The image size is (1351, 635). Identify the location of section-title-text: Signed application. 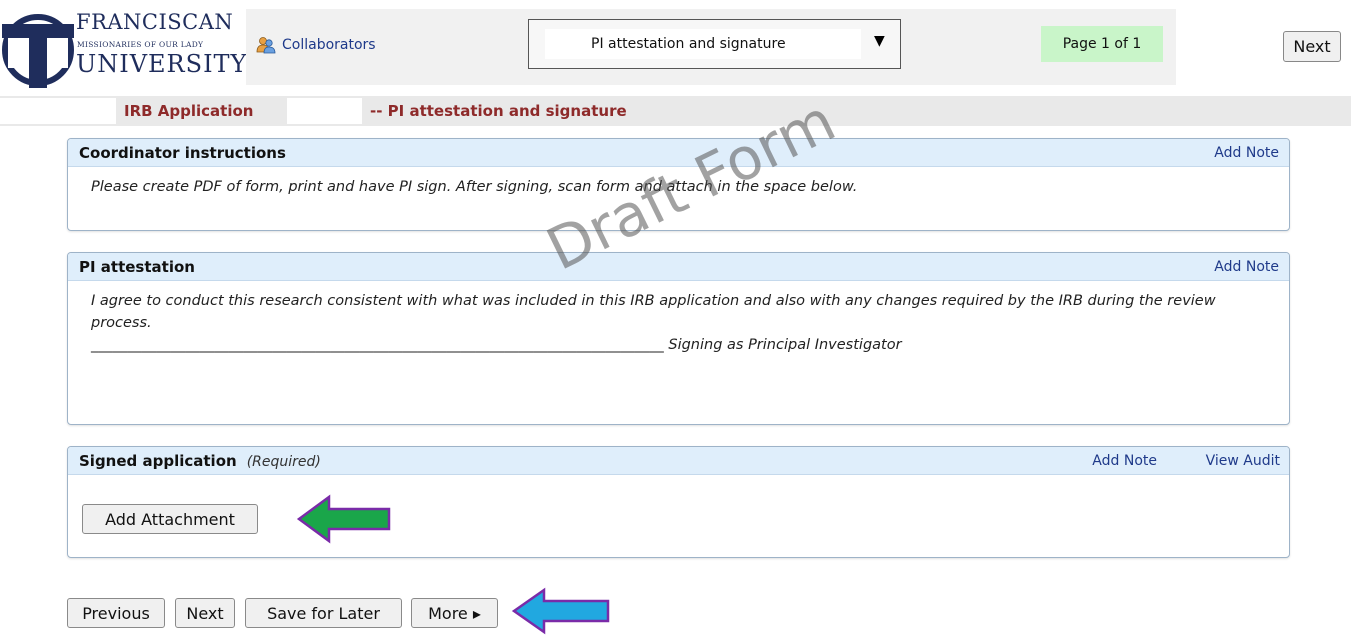
(158, 461).